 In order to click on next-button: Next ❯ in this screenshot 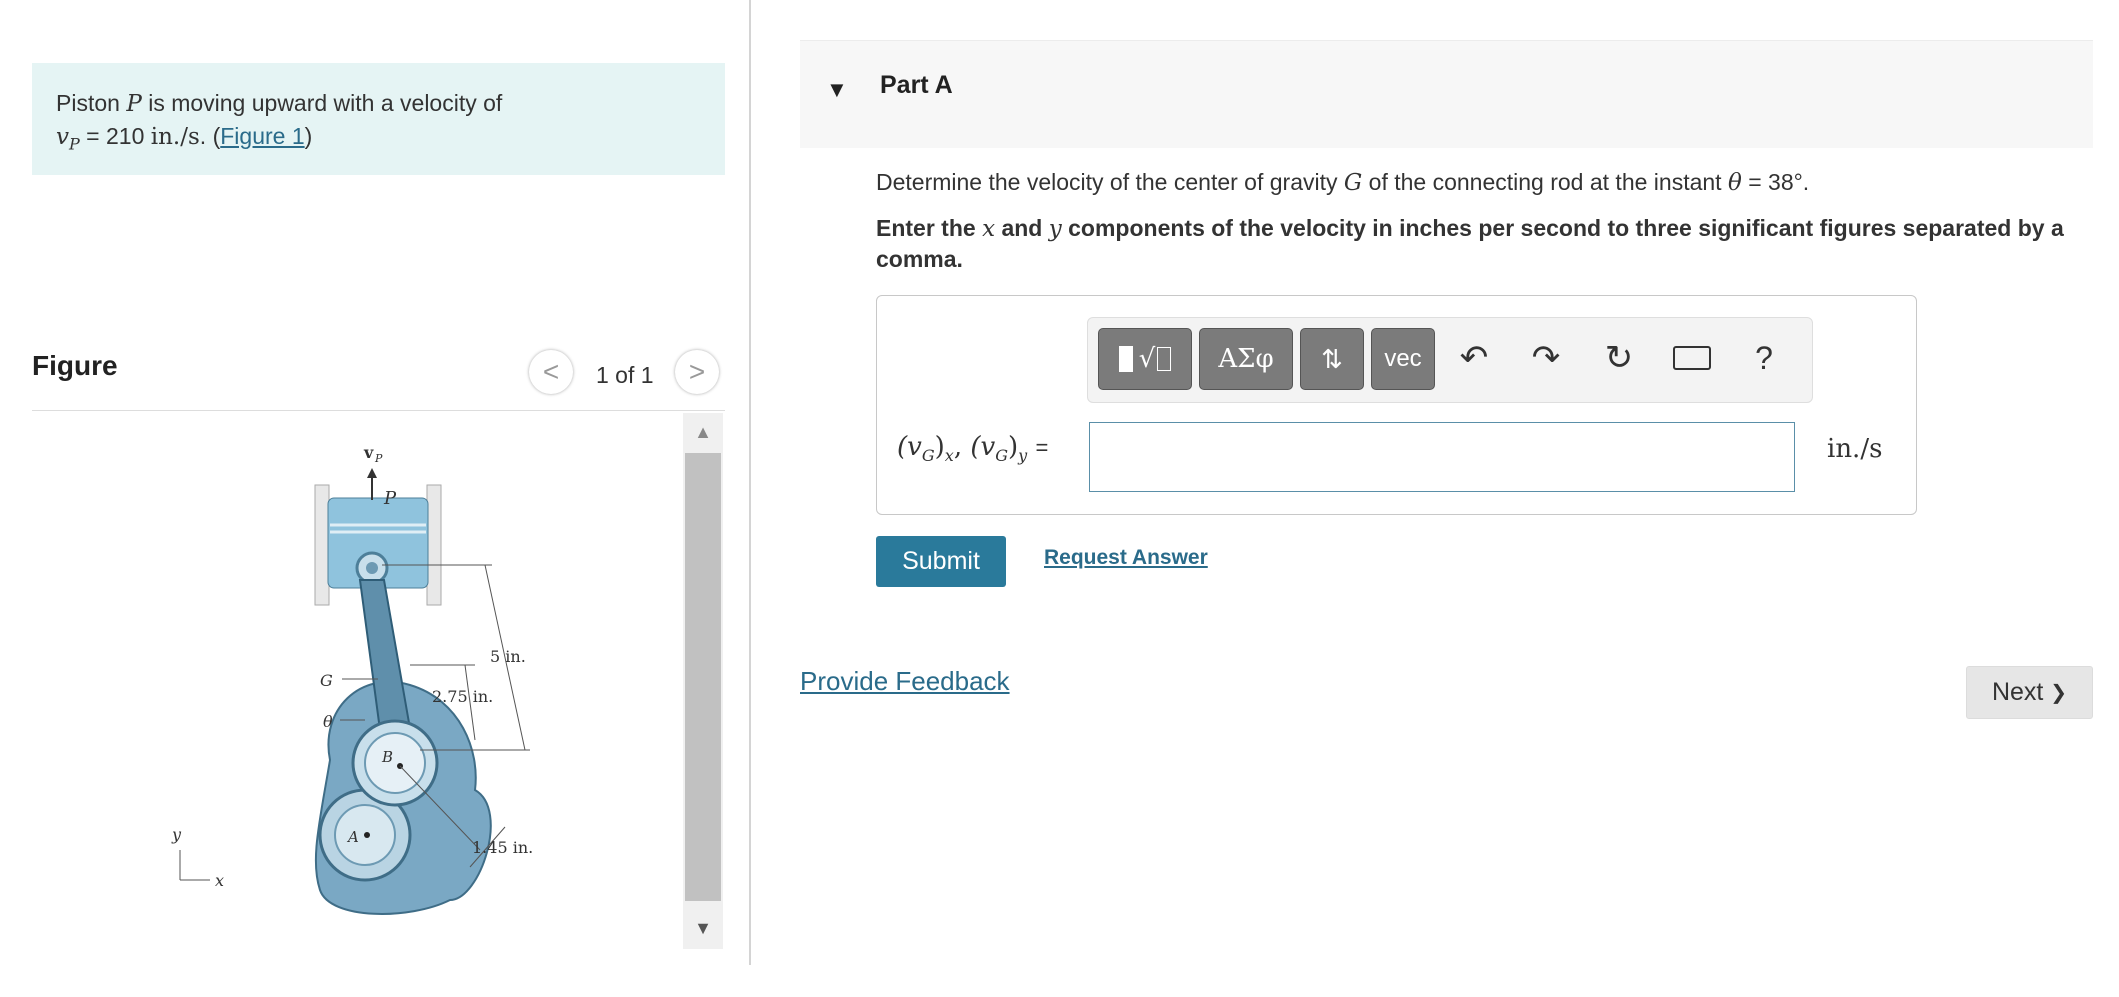, I will do `click(2029, 692)`.